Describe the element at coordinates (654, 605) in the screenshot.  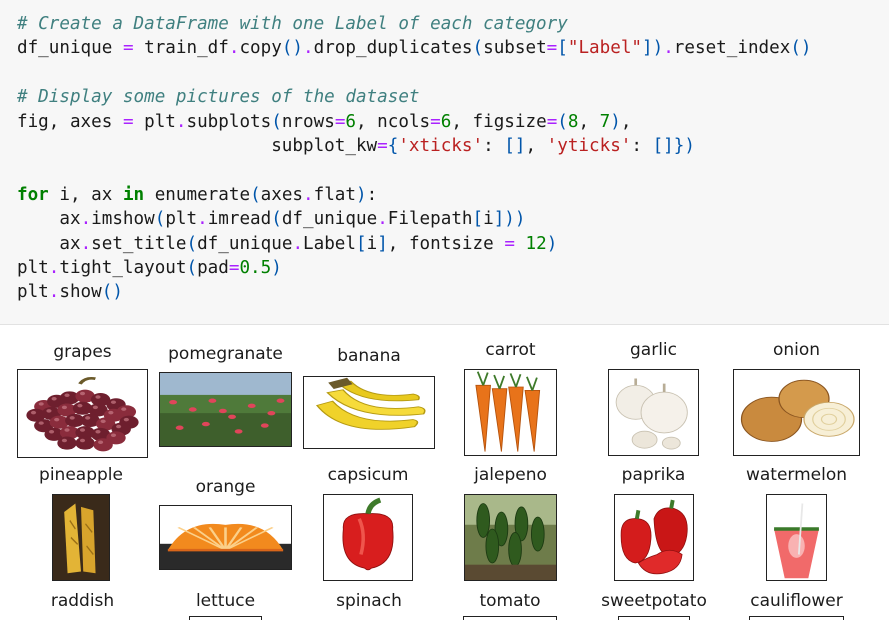
I see `subplot-sweetpotato: sweetpotato` at that location.